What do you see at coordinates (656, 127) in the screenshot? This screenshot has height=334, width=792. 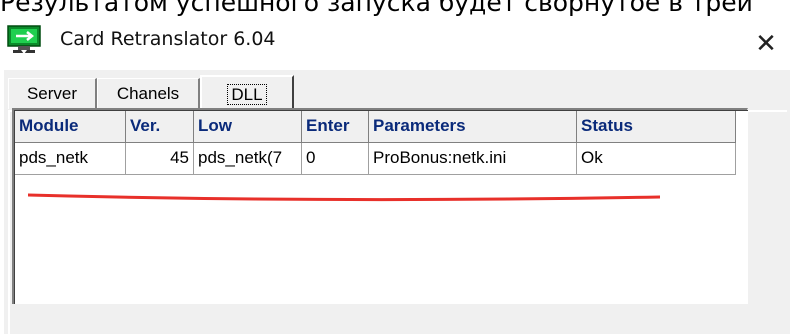 I see `column-header-status: Status` at bounding box center [656, 127].